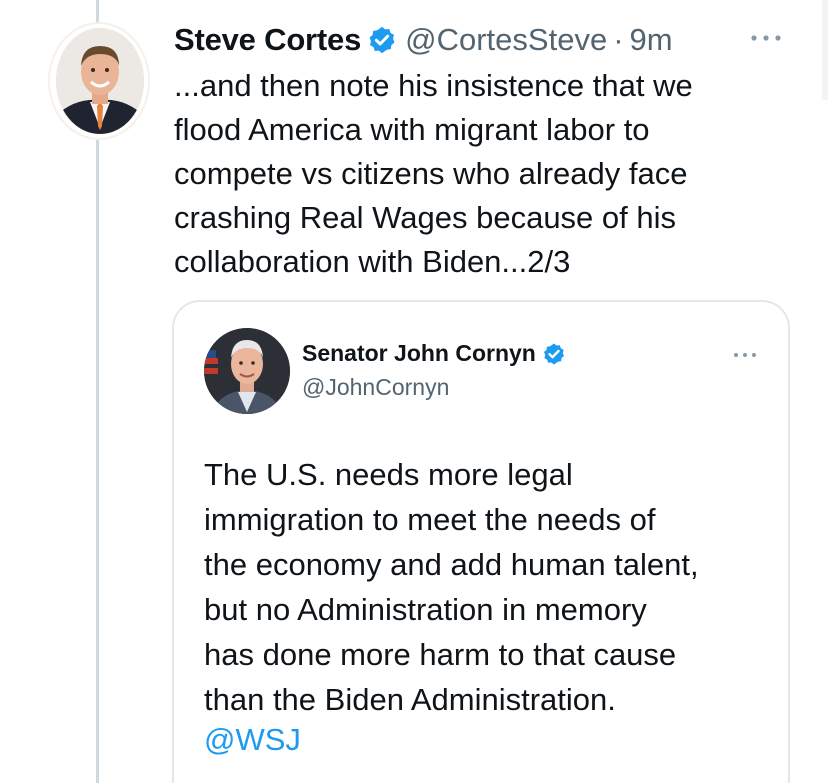 The height and width of the screenshot is (783, 828). Describe the element at coordinates (419, 353) in the screenshot. I see `quoted-author-name: Senator John Cornyn` at that location.